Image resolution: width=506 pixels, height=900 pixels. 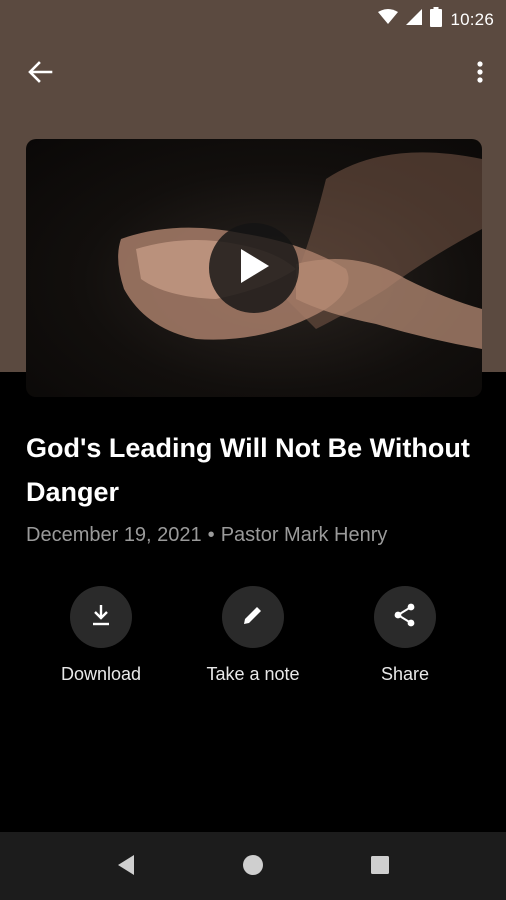 I want to click on nav-back-icon, so click(x=126, y=867).